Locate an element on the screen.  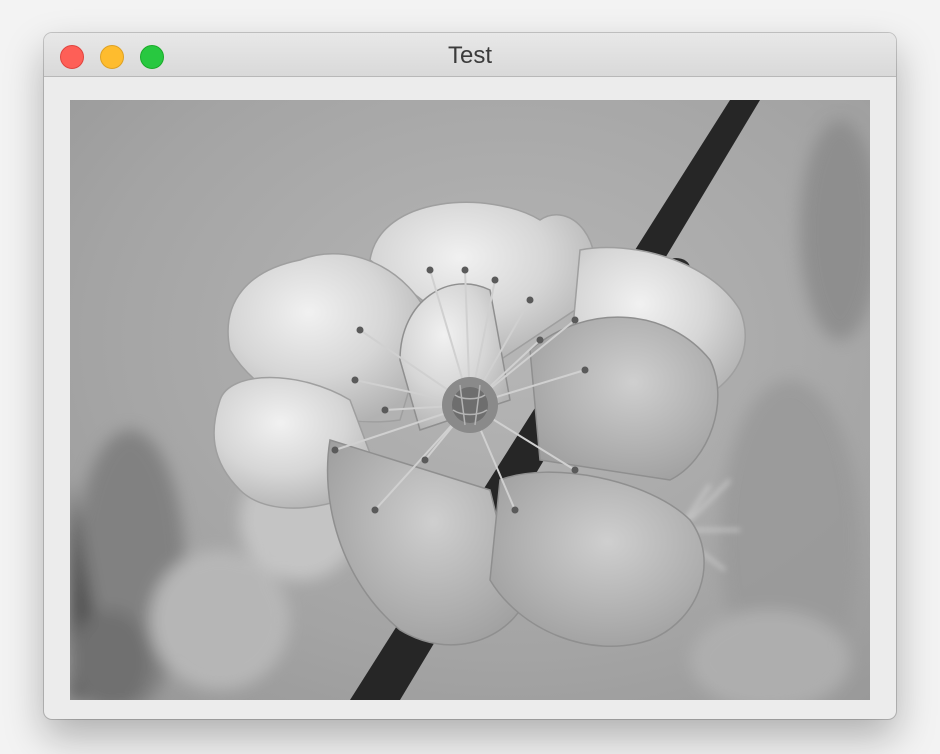
title-bar: Test is located at coordinates (470, 55).